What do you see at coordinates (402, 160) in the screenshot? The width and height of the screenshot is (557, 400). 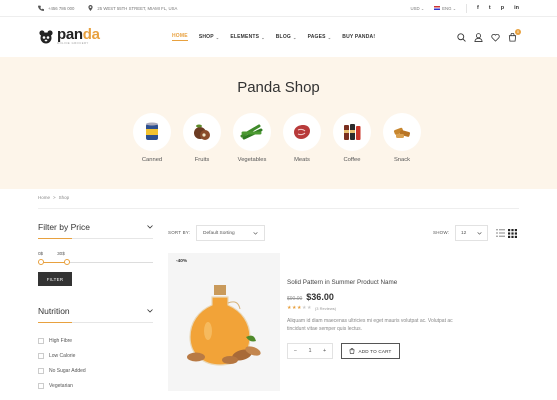 I see `category-label: Snack` at bounding box center [402, 160].